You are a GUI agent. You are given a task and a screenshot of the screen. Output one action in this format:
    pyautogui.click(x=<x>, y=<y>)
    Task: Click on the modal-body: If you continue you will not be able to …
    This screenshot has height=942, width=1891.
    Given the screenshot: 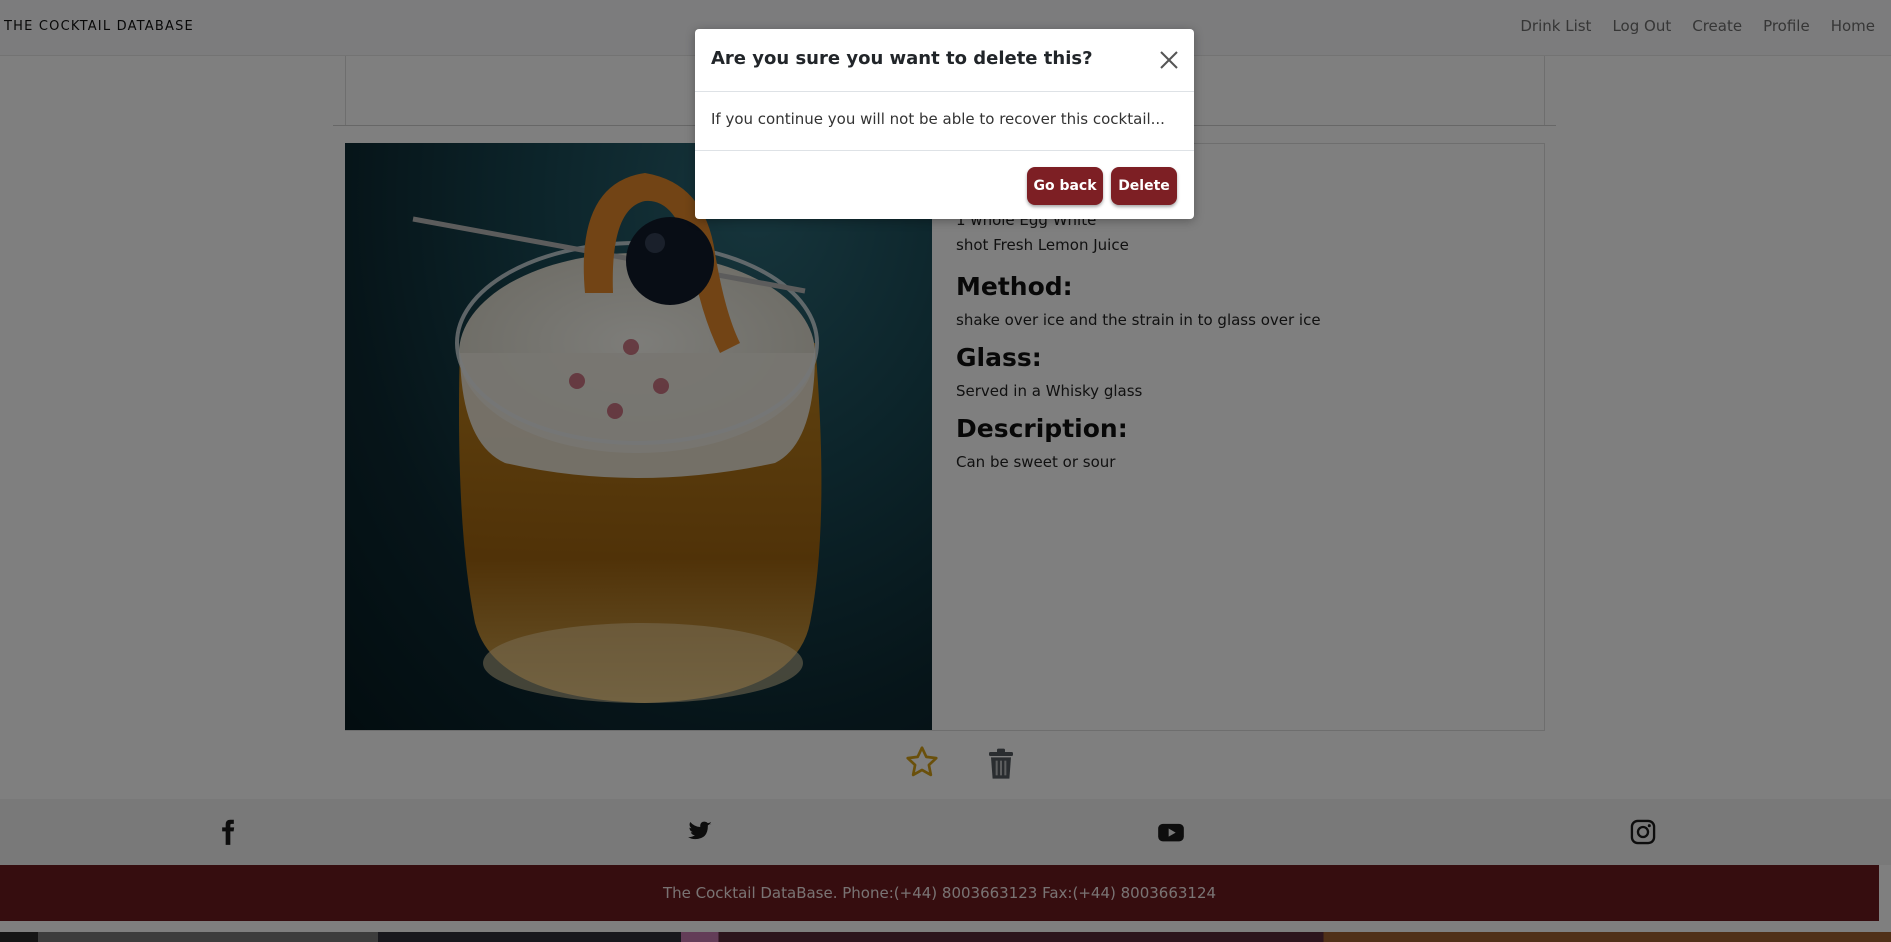 What is the action you would take?
    pyautogui.click(x=944, y=121)
    